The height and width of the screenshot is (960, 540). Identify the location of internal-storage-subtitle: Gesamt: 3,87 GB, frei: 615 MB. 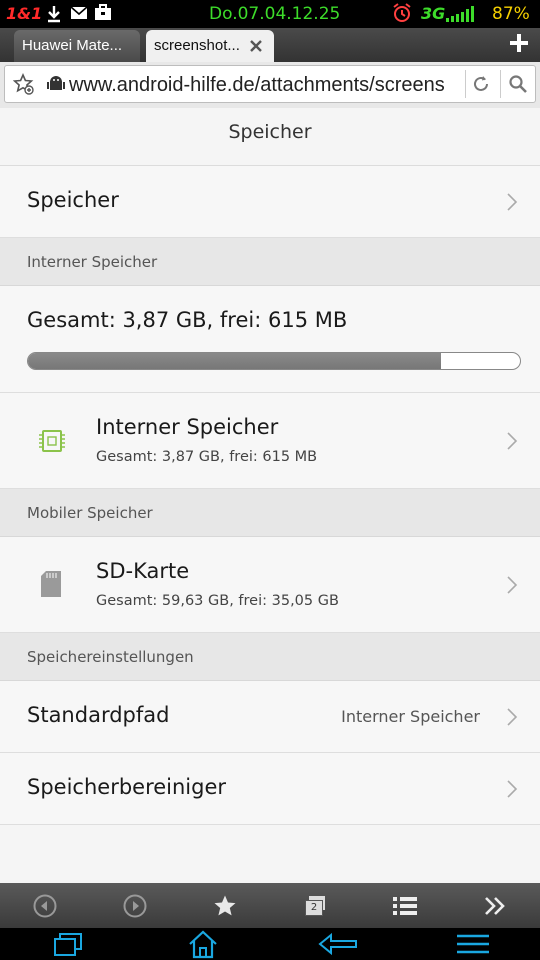
(207, 457).